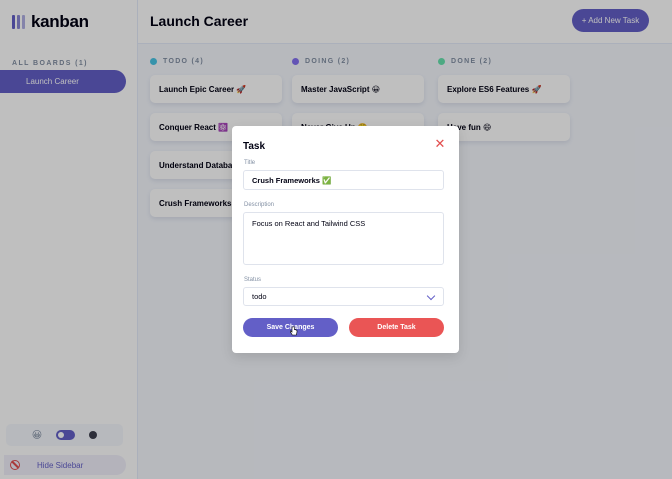 The height and width of the screenshot is (479, 672). Describe the element at coordinates (294, 331) in the screenshot. I see `hand-cursor-icon` at that location.